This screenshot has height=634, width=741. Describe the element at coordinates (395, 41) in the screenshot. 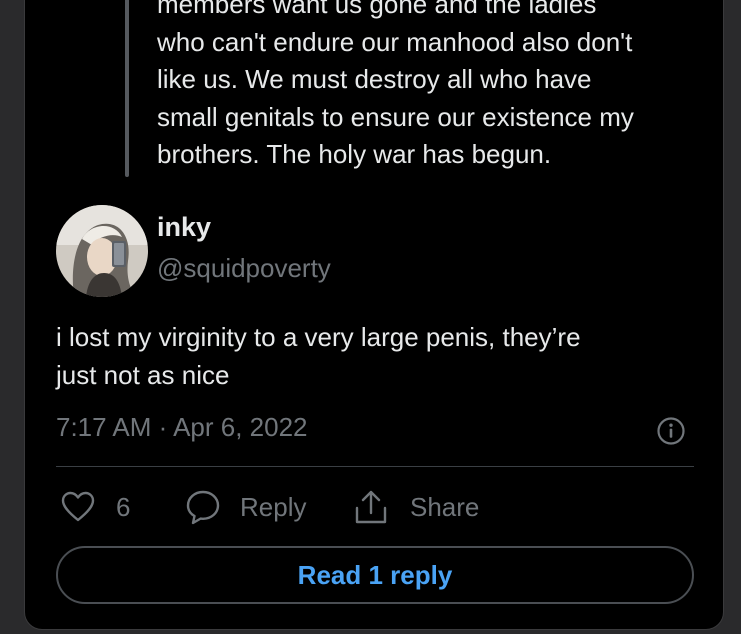

I see `parent-tweet-line: who can't endure our manhood also don't` at that location.